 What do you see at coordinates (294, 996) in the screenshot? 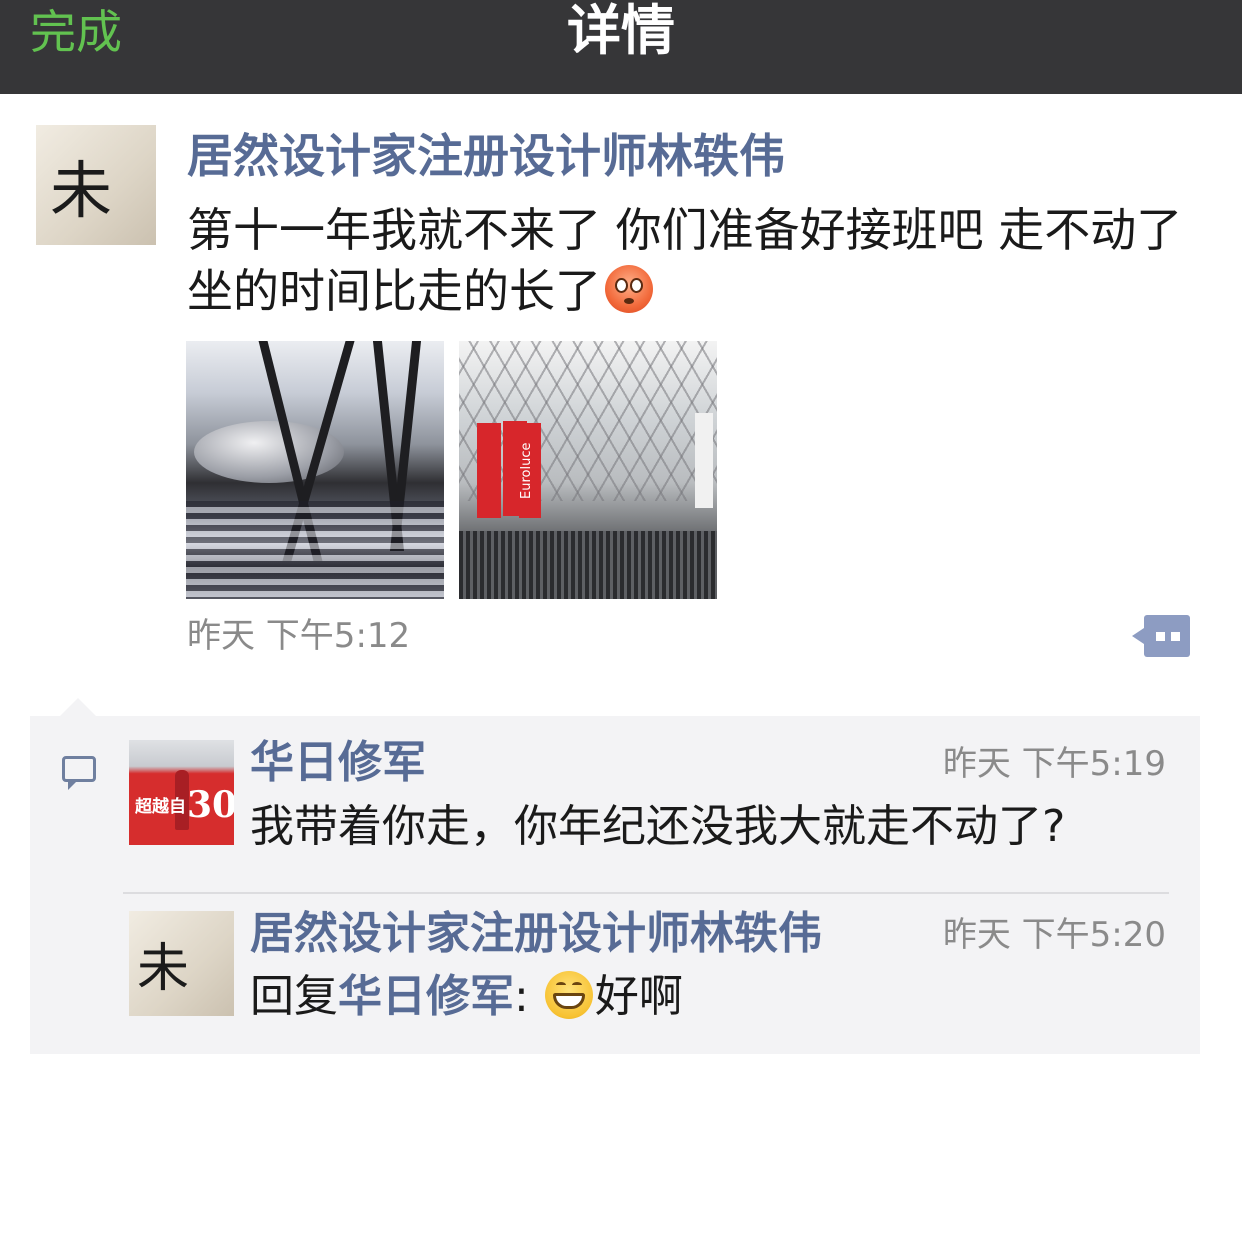
I see `reply-prefix: 回复` at bounding box center [294, 996].